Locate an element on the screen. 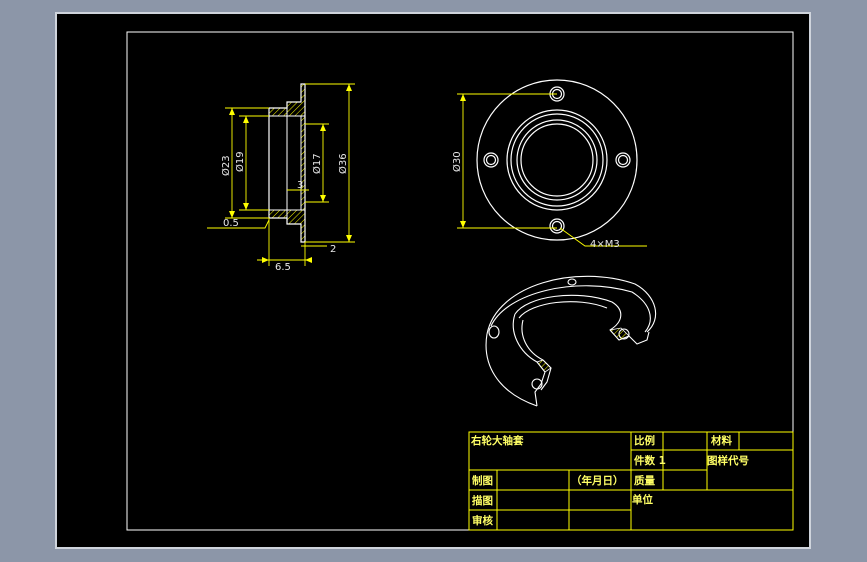  dim-dia17: Ø17 is located at coordinates (317, 163).